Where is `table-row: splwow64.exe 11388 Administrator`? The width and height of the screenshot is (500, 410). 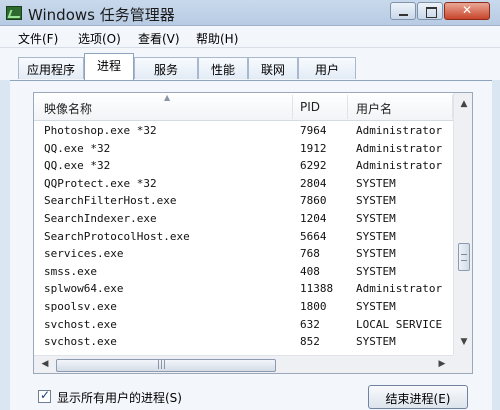
table-row: splwow64.exe 11388 Administrator is located at coordinates (244, 290).